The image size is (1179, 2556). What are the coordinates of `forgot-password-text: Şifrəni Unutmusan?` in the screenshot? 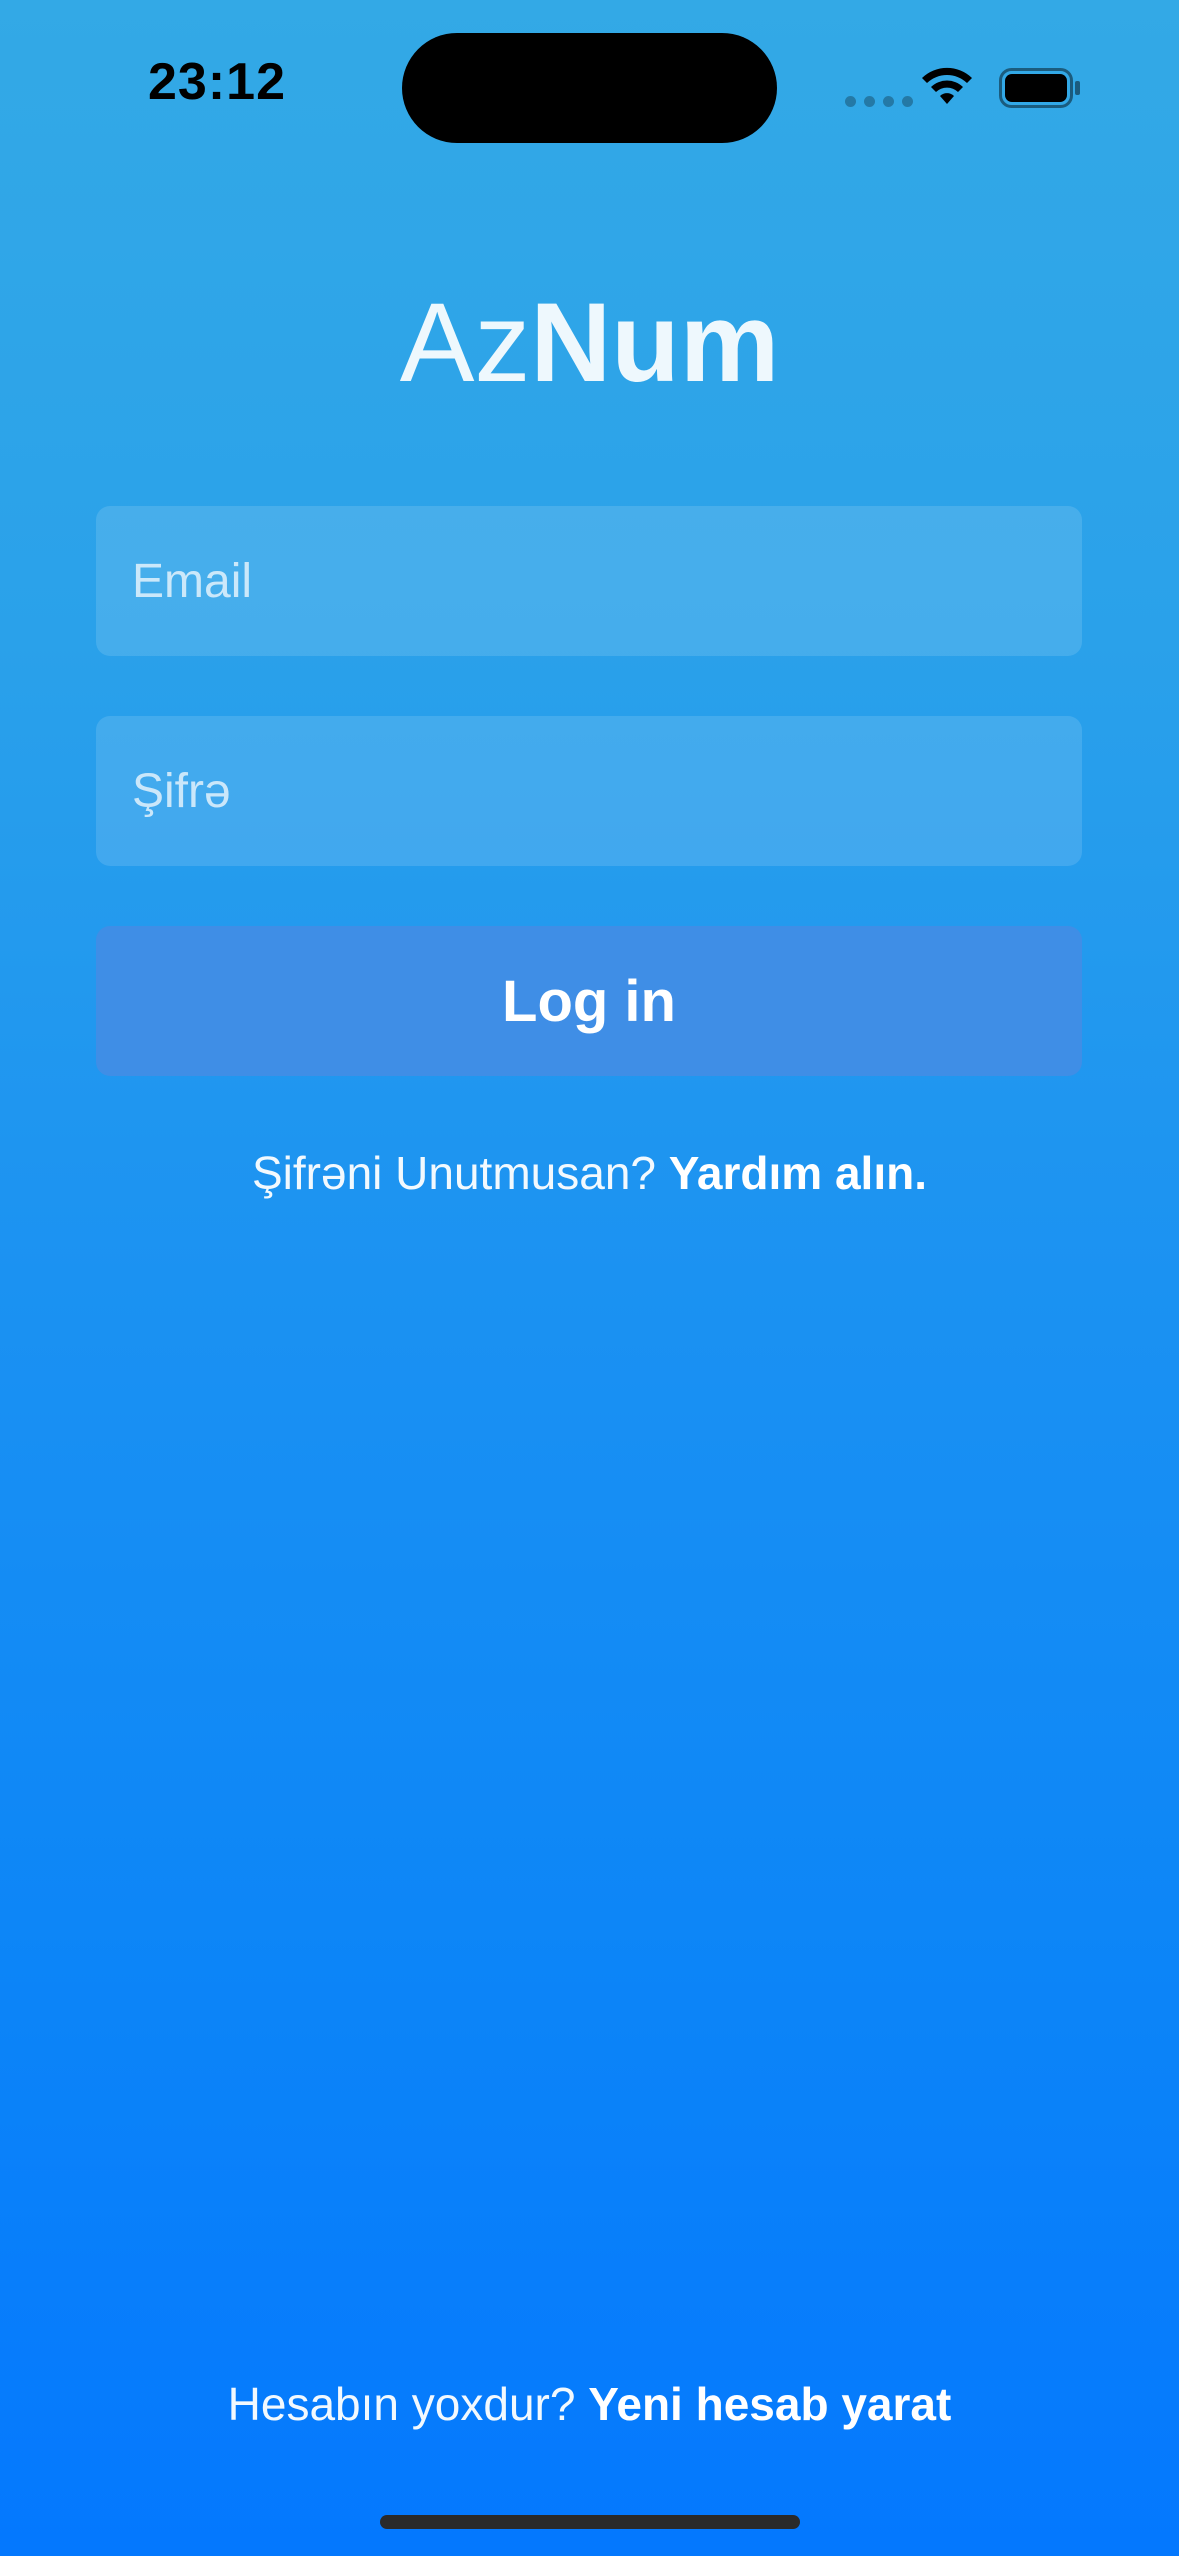 It's located at (454, 1173).